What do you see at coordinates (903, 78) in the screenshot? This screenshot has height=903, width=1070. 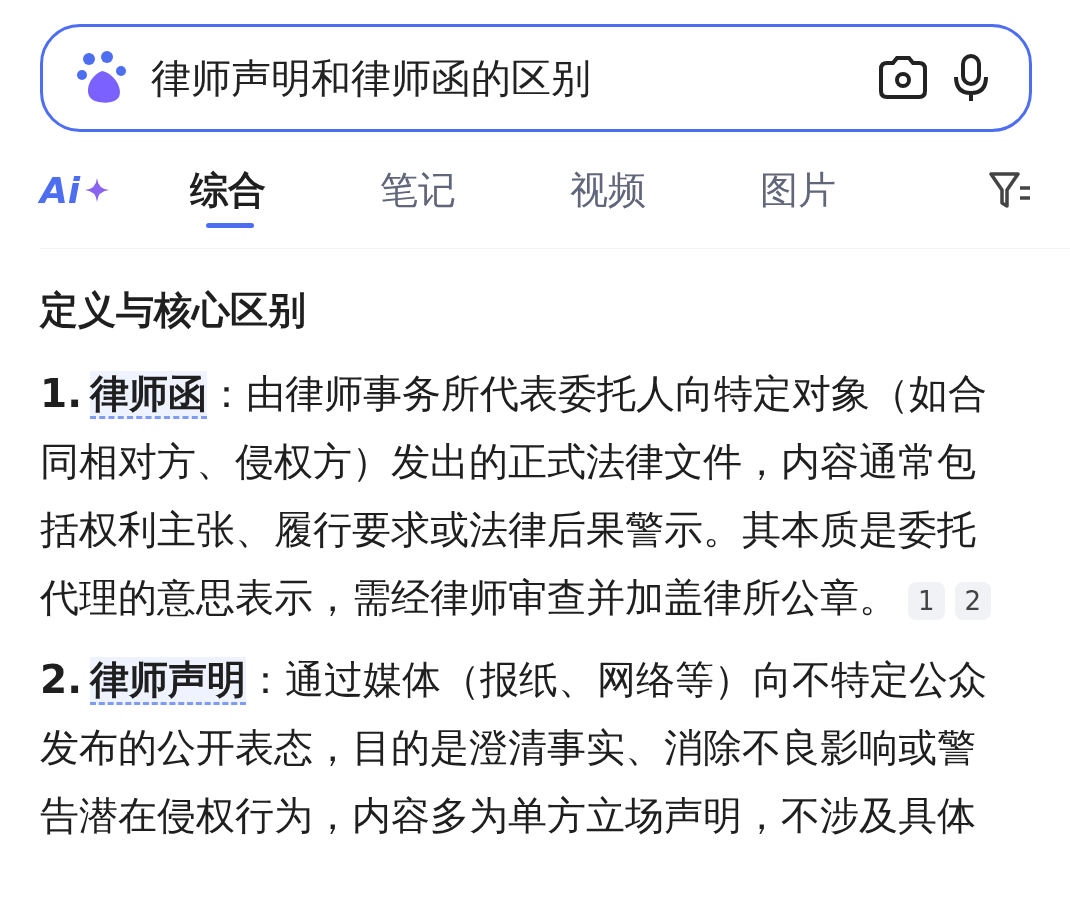 I see `camera-icon` at bounding box center [903, 78].